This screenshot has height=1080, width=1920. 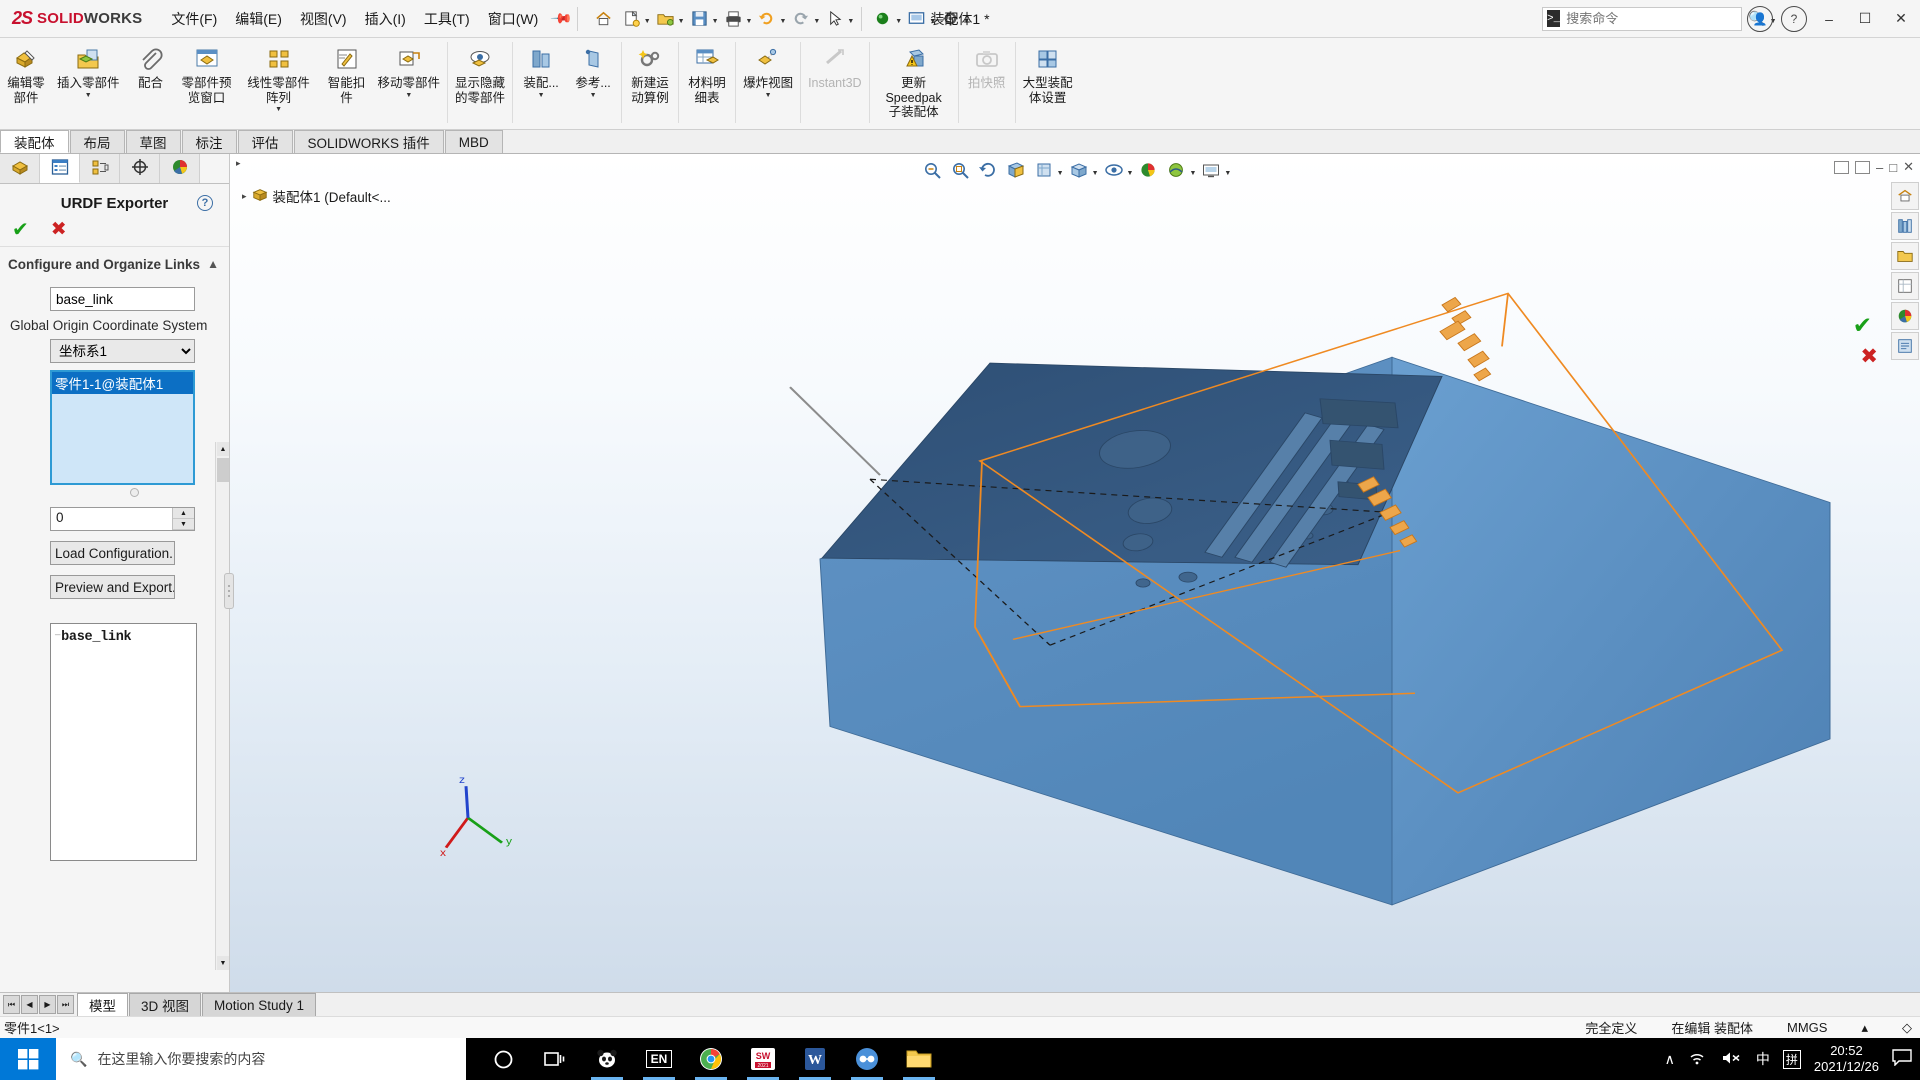 I want to click on ribbon-instant3d: Instant3D, so click(x=835, y=83).